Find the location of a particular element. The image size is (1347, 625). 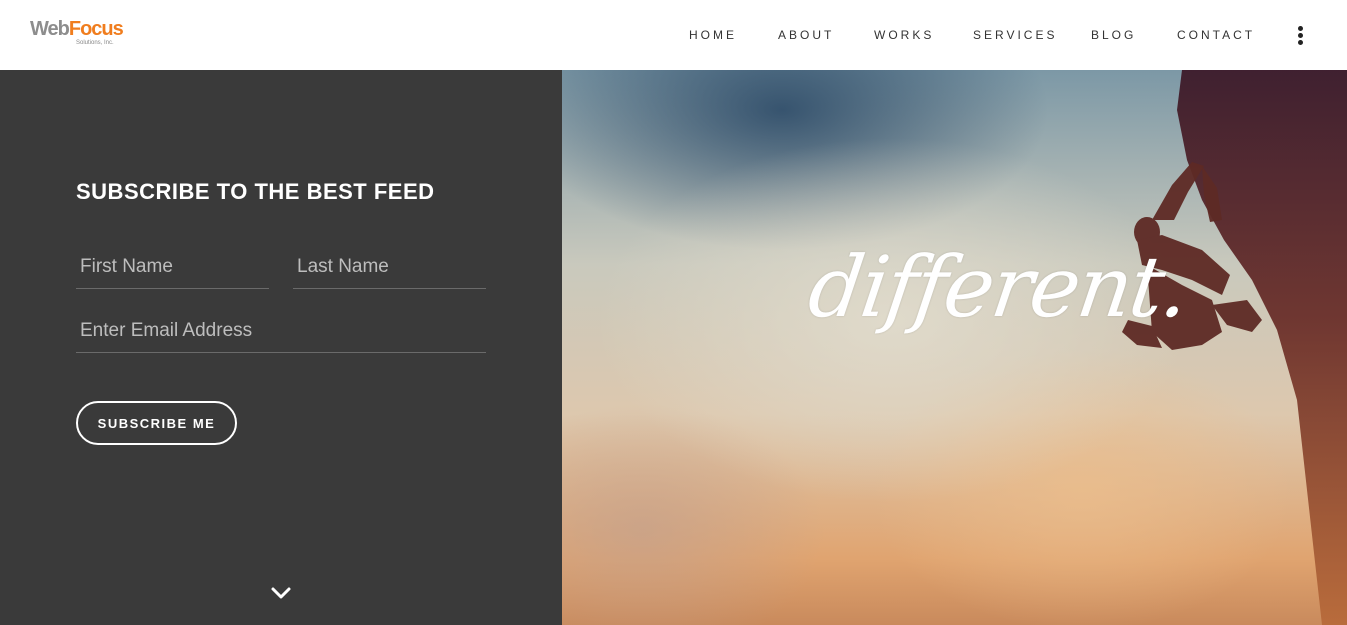

nav-item-blog: BLOG is located at coordinates (1113, 35).